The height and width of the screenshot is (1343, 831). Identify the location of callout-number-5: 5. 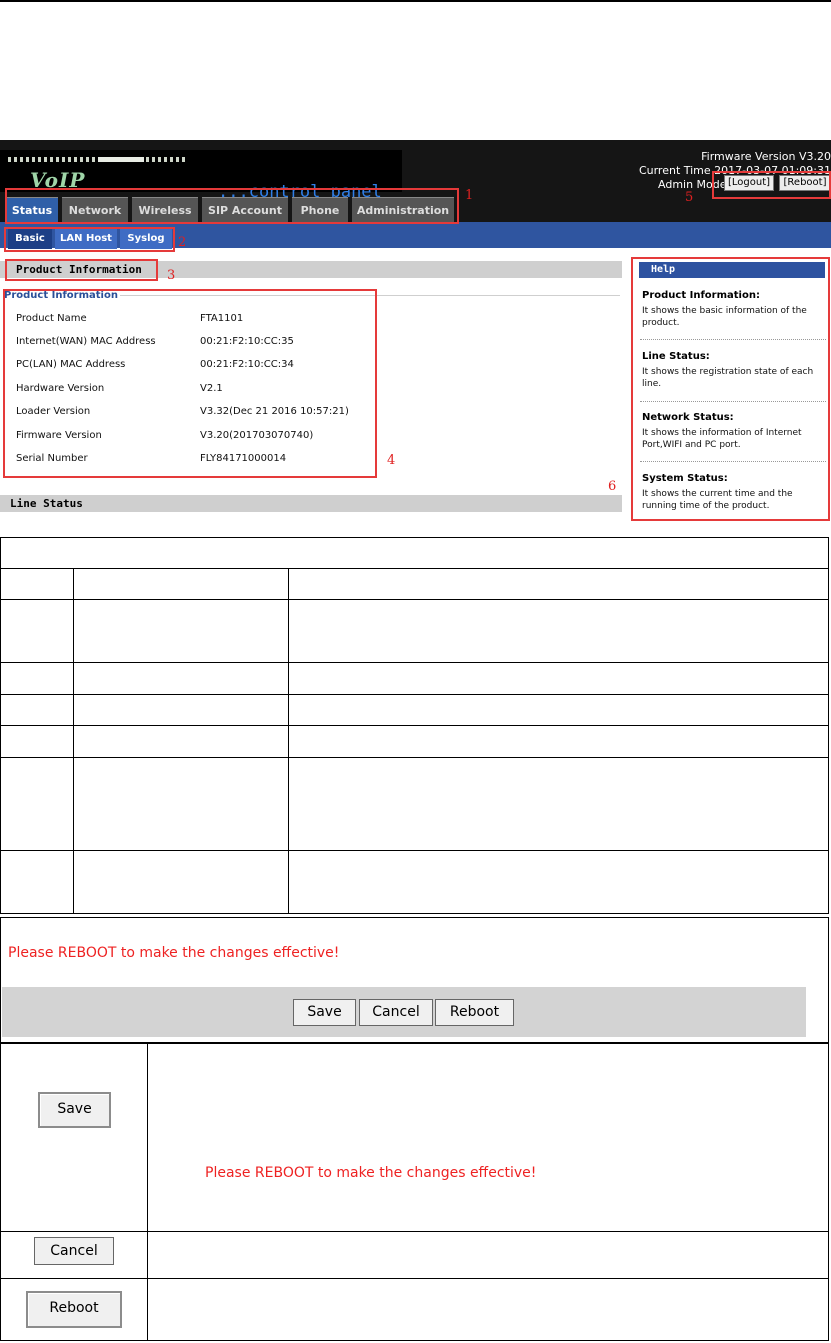
(689, 197).